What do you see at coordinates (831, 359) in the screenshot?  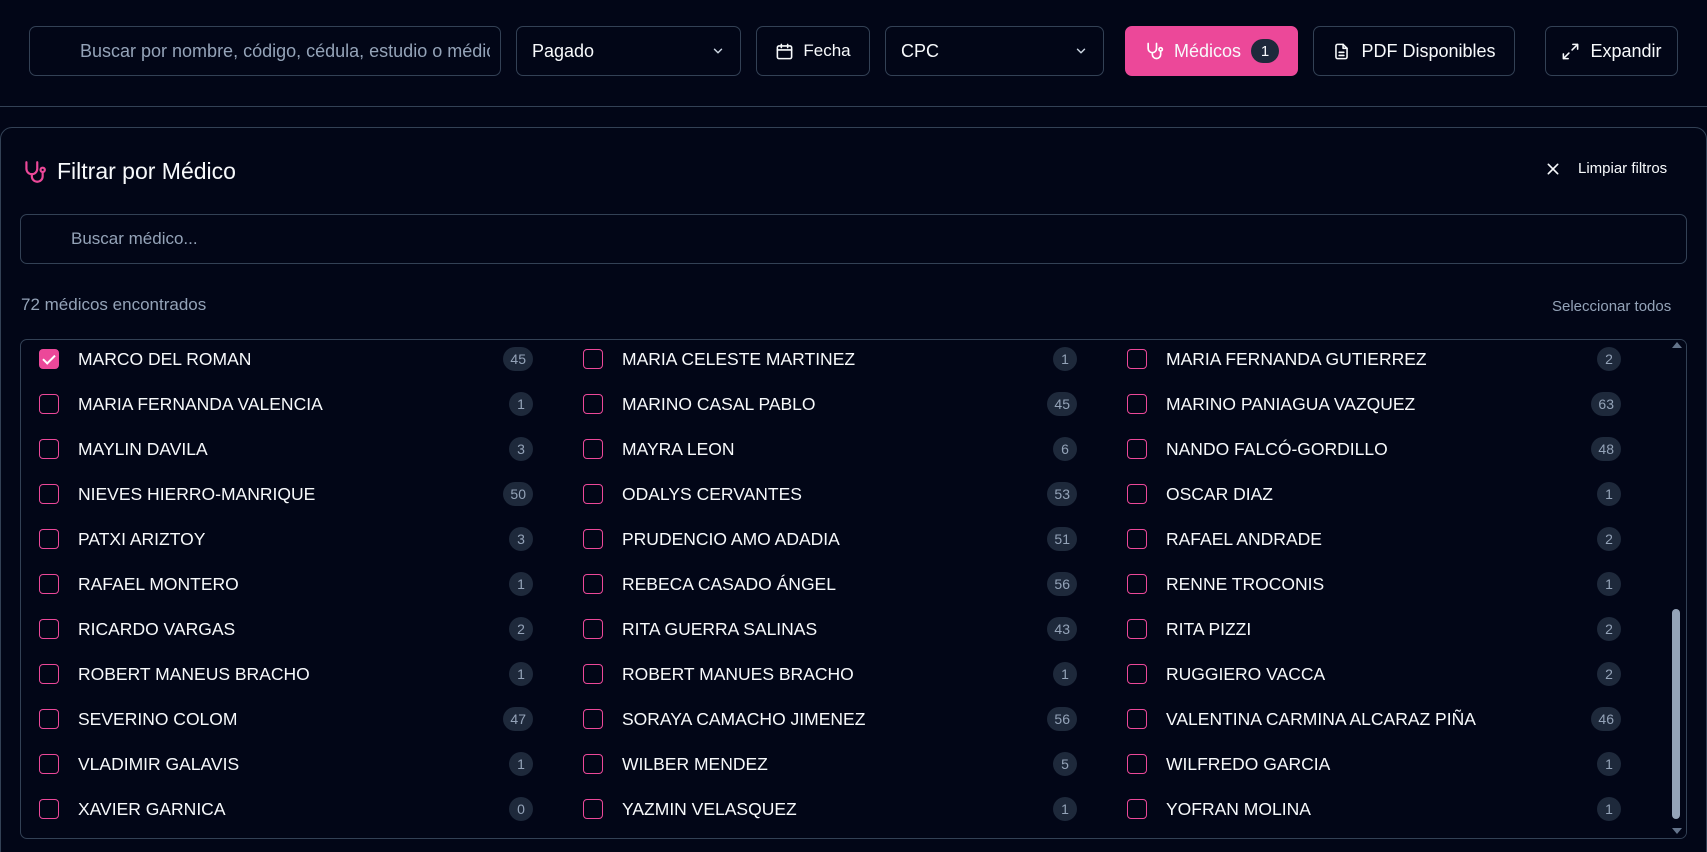 I see `doctor-list-item: MARIA CELESTE MARTINEZ 1` at bounding box center [831, 359].